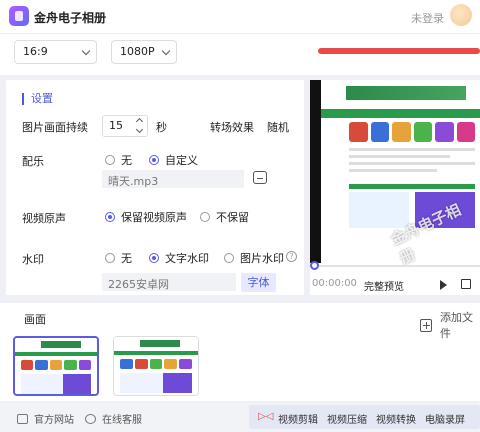 Image resolution: width=480 pixels, height=432 pixels. What do you see at coordinates (240, 54) in the screenshot?
I see `toolbar: 16:9 1080P` at bounding box center [240, 54].